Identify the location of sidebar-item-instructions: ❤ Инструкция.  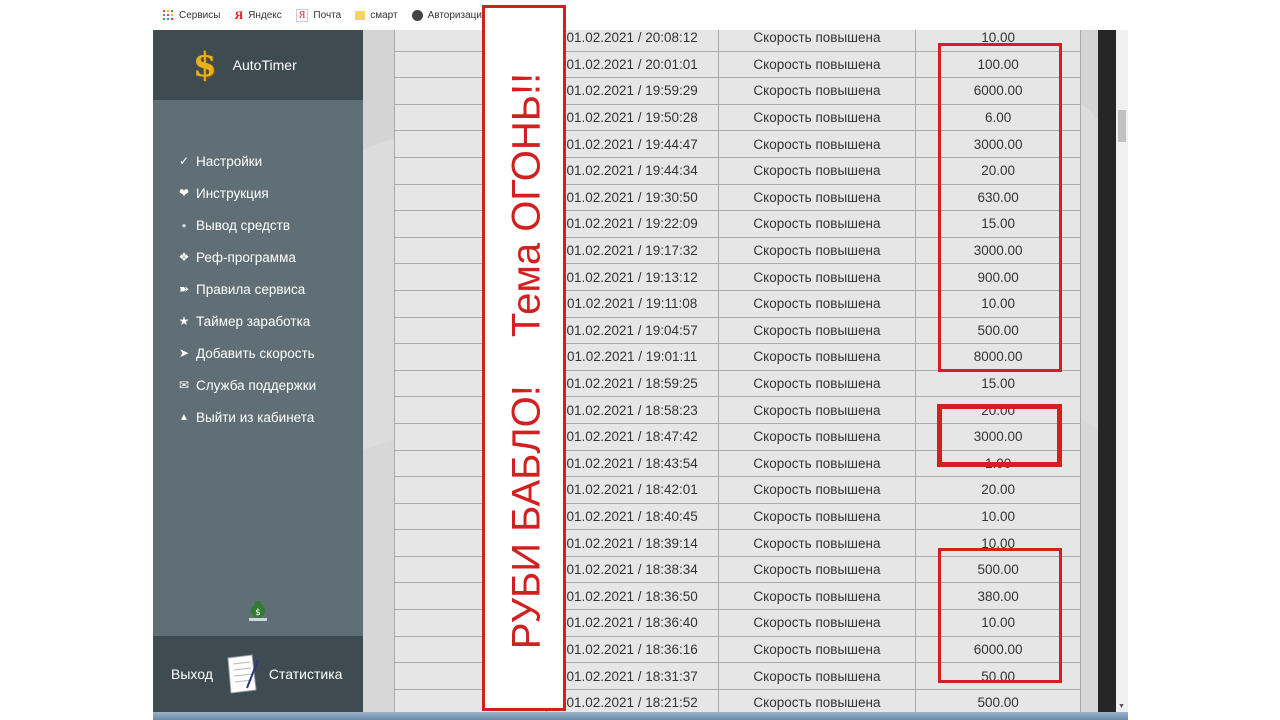
(269, 193).